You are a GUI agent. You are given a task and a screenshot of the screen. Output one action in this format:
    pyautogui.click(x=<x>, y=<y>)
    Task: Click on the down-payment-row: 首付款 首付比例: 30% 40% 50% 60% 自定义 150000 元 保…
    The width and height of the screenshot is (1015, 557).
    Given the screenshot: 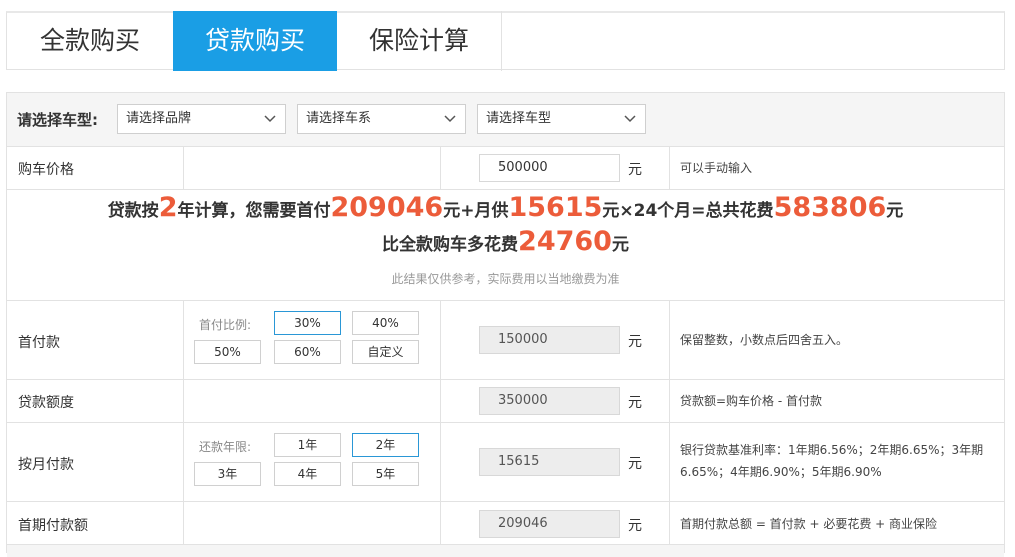 What is the action you would take?
    pyautogui.click(x=505, y=340)
    